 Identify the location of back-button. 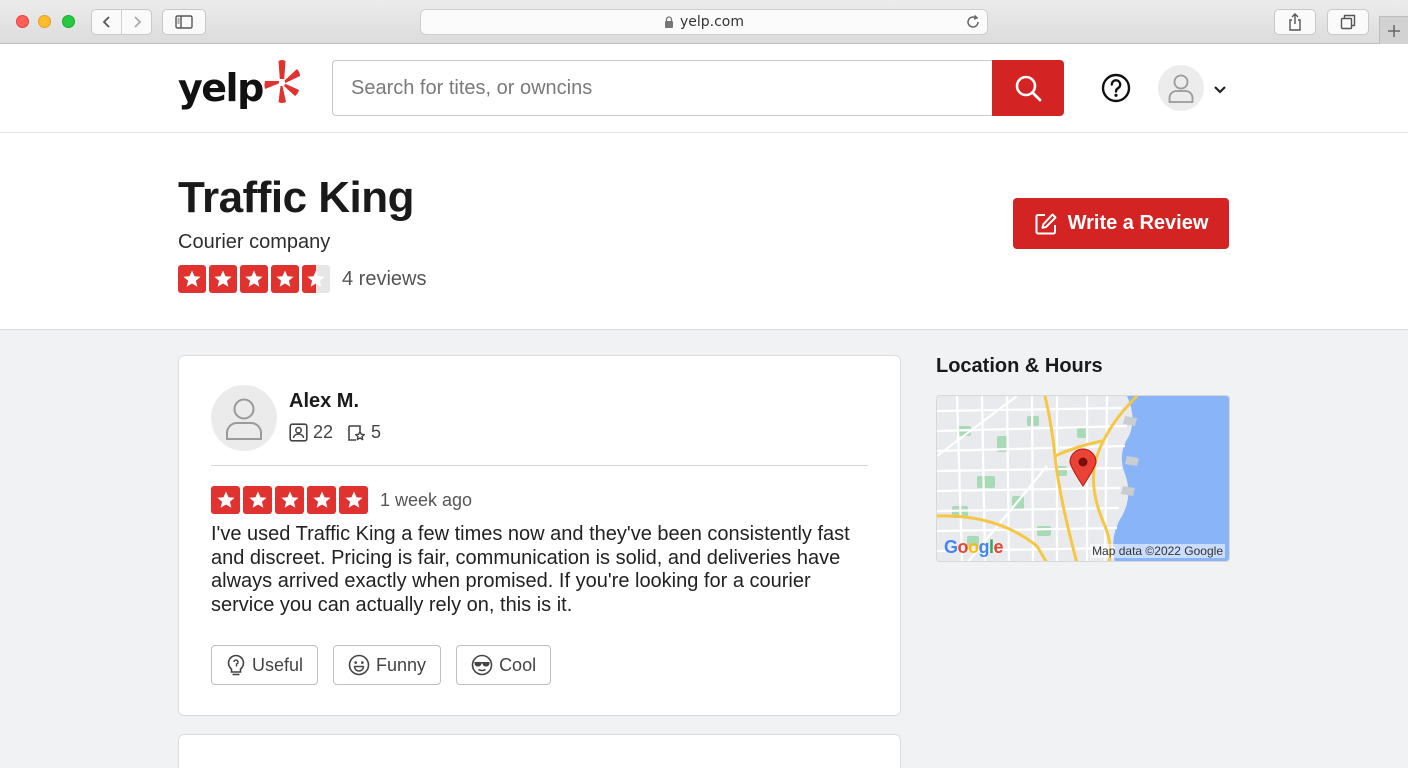
(106, 22).